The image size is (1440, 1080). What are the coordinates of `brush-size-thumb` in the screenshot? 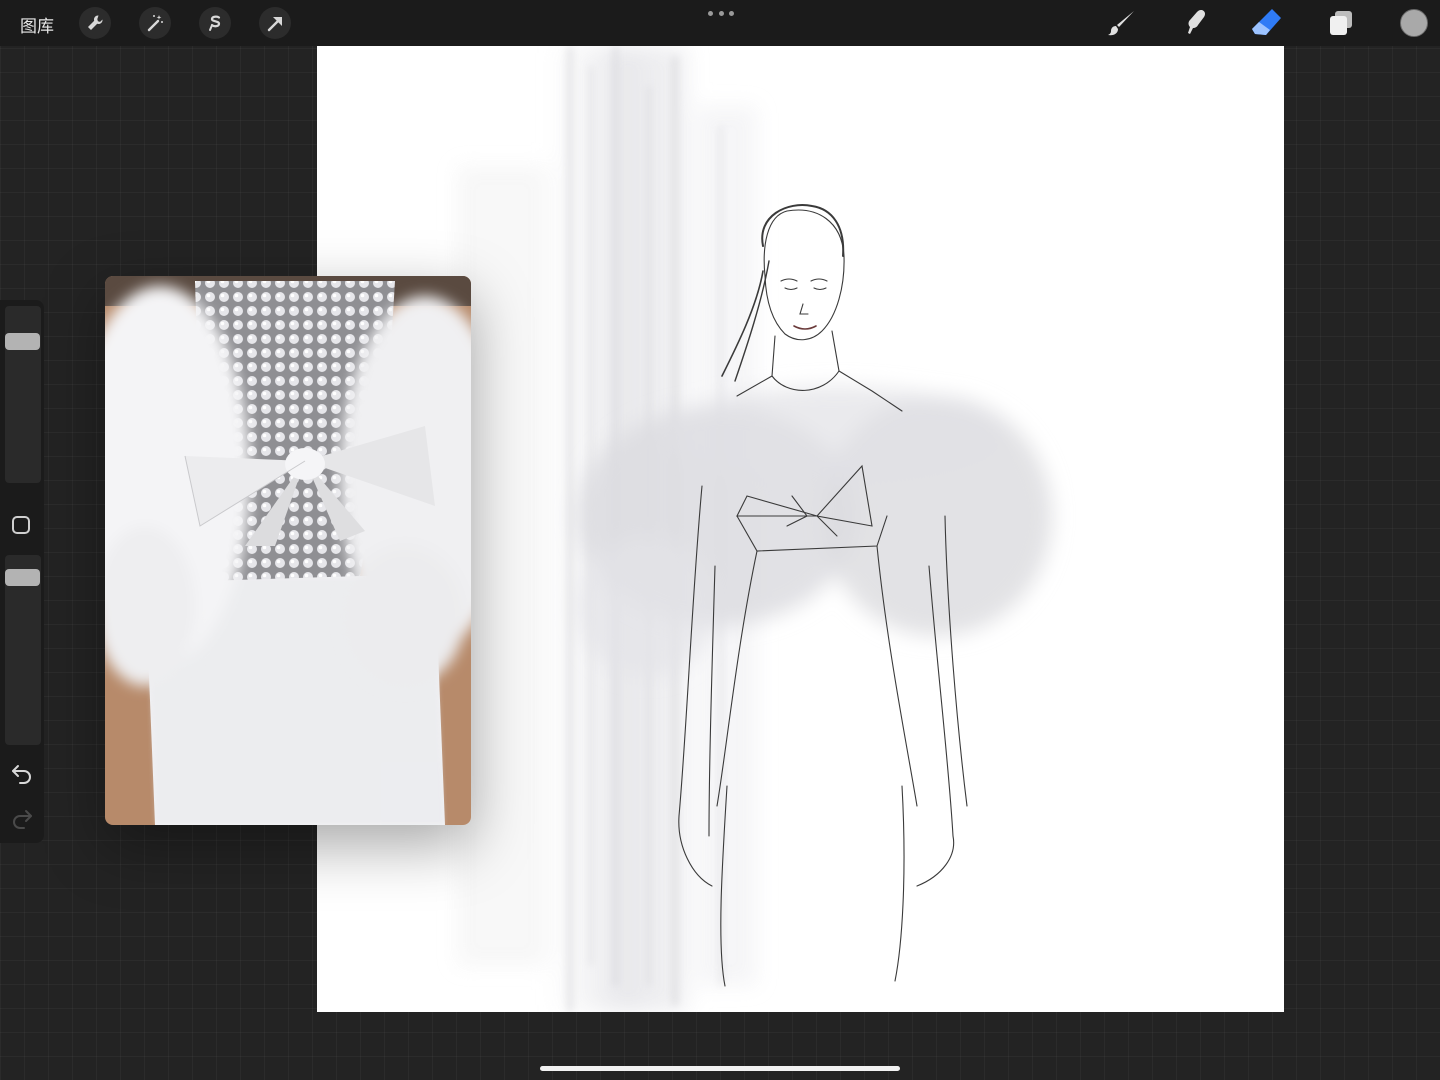 It's located at (22, 341).